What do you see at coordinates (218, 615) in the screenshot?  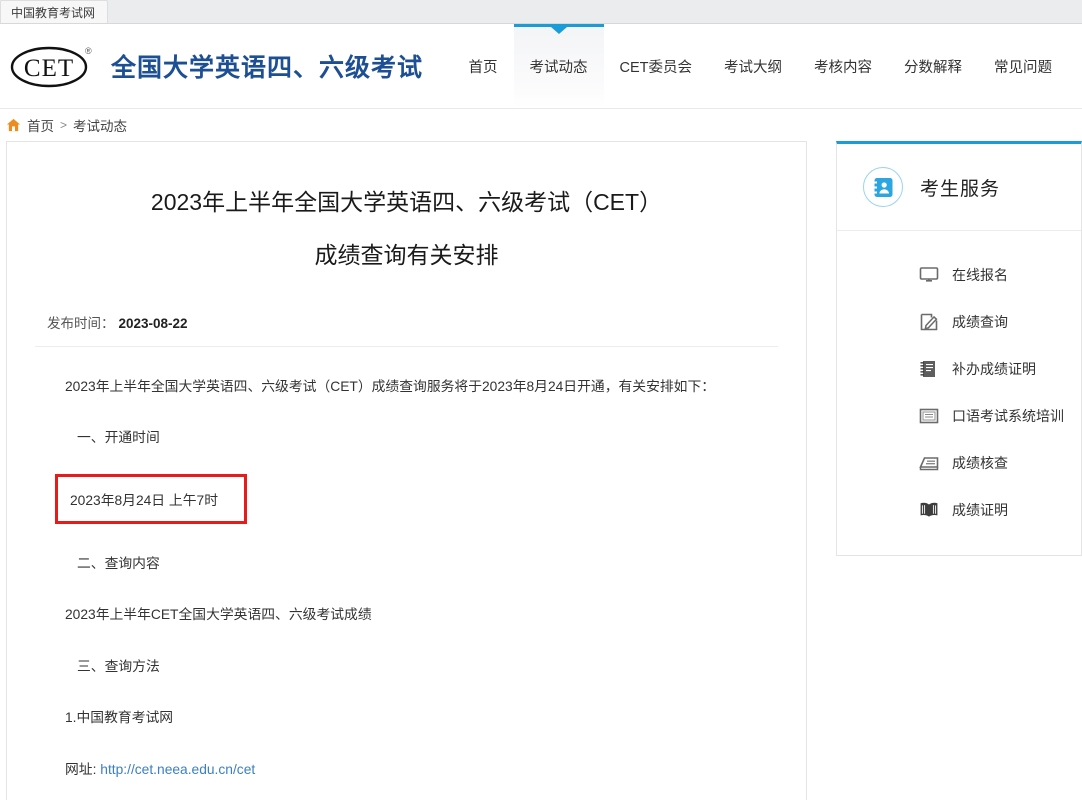 I see `section-2-body: 2023年上半年CET全国大学英语四、六级考试成绩` at bounding box center [218, 615].